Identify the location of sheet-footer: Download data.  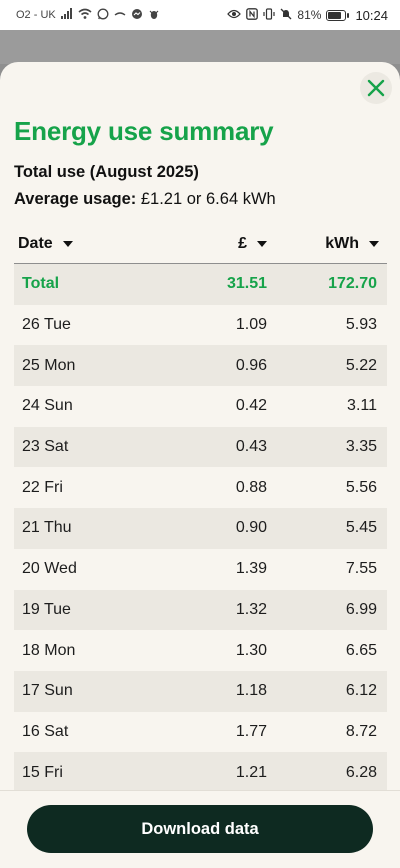
(200, 829).